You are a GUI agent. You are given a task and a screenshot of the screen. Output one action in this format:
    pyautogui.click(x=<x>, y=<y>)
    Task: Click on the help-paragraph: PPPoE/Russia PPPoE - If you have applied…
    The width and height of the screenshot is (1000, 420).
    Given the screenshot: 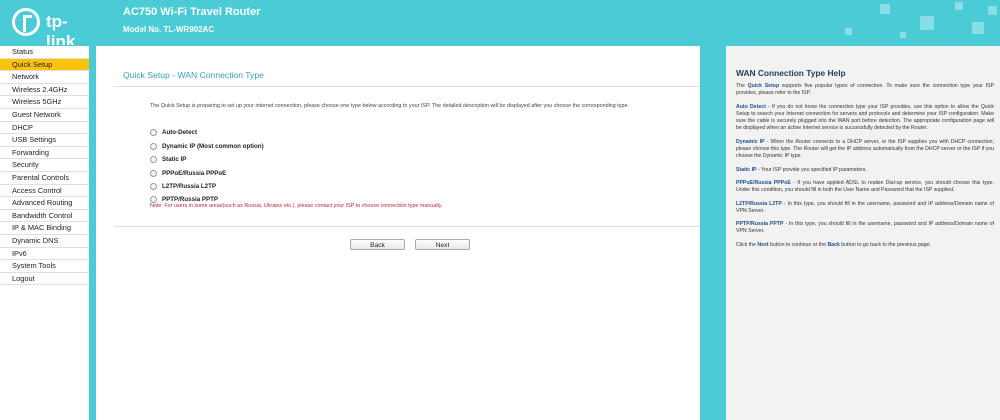 What is the action you would take?
    pyautogui.click(x=865, y=187)
    